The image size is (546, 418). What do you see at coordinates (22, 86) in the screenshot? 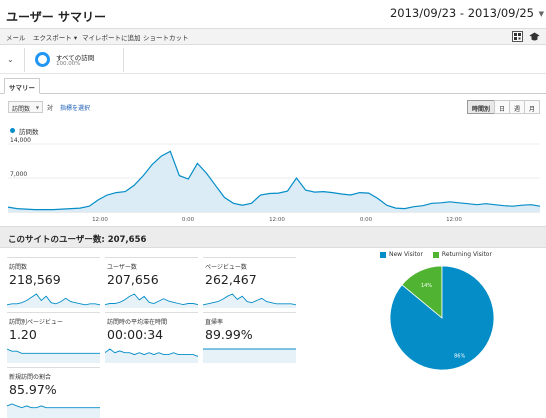
I see `tab-summary: サマリー` at bounding box center [22, 86].